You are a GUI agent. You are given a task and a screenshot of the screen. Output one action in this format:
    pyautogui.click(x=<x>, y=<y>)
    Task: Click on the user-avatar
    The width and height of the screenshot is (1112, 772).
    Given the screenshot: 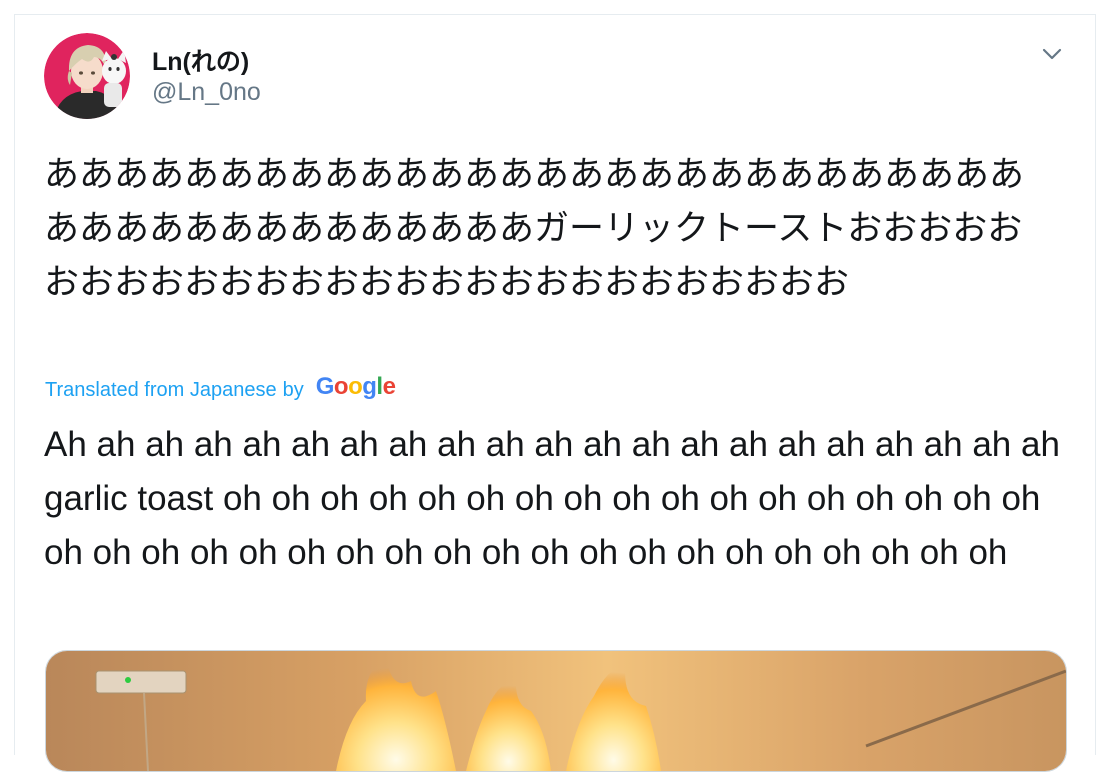 What is the action you would take?
    pyautogui.click(x=87, y=76)
    